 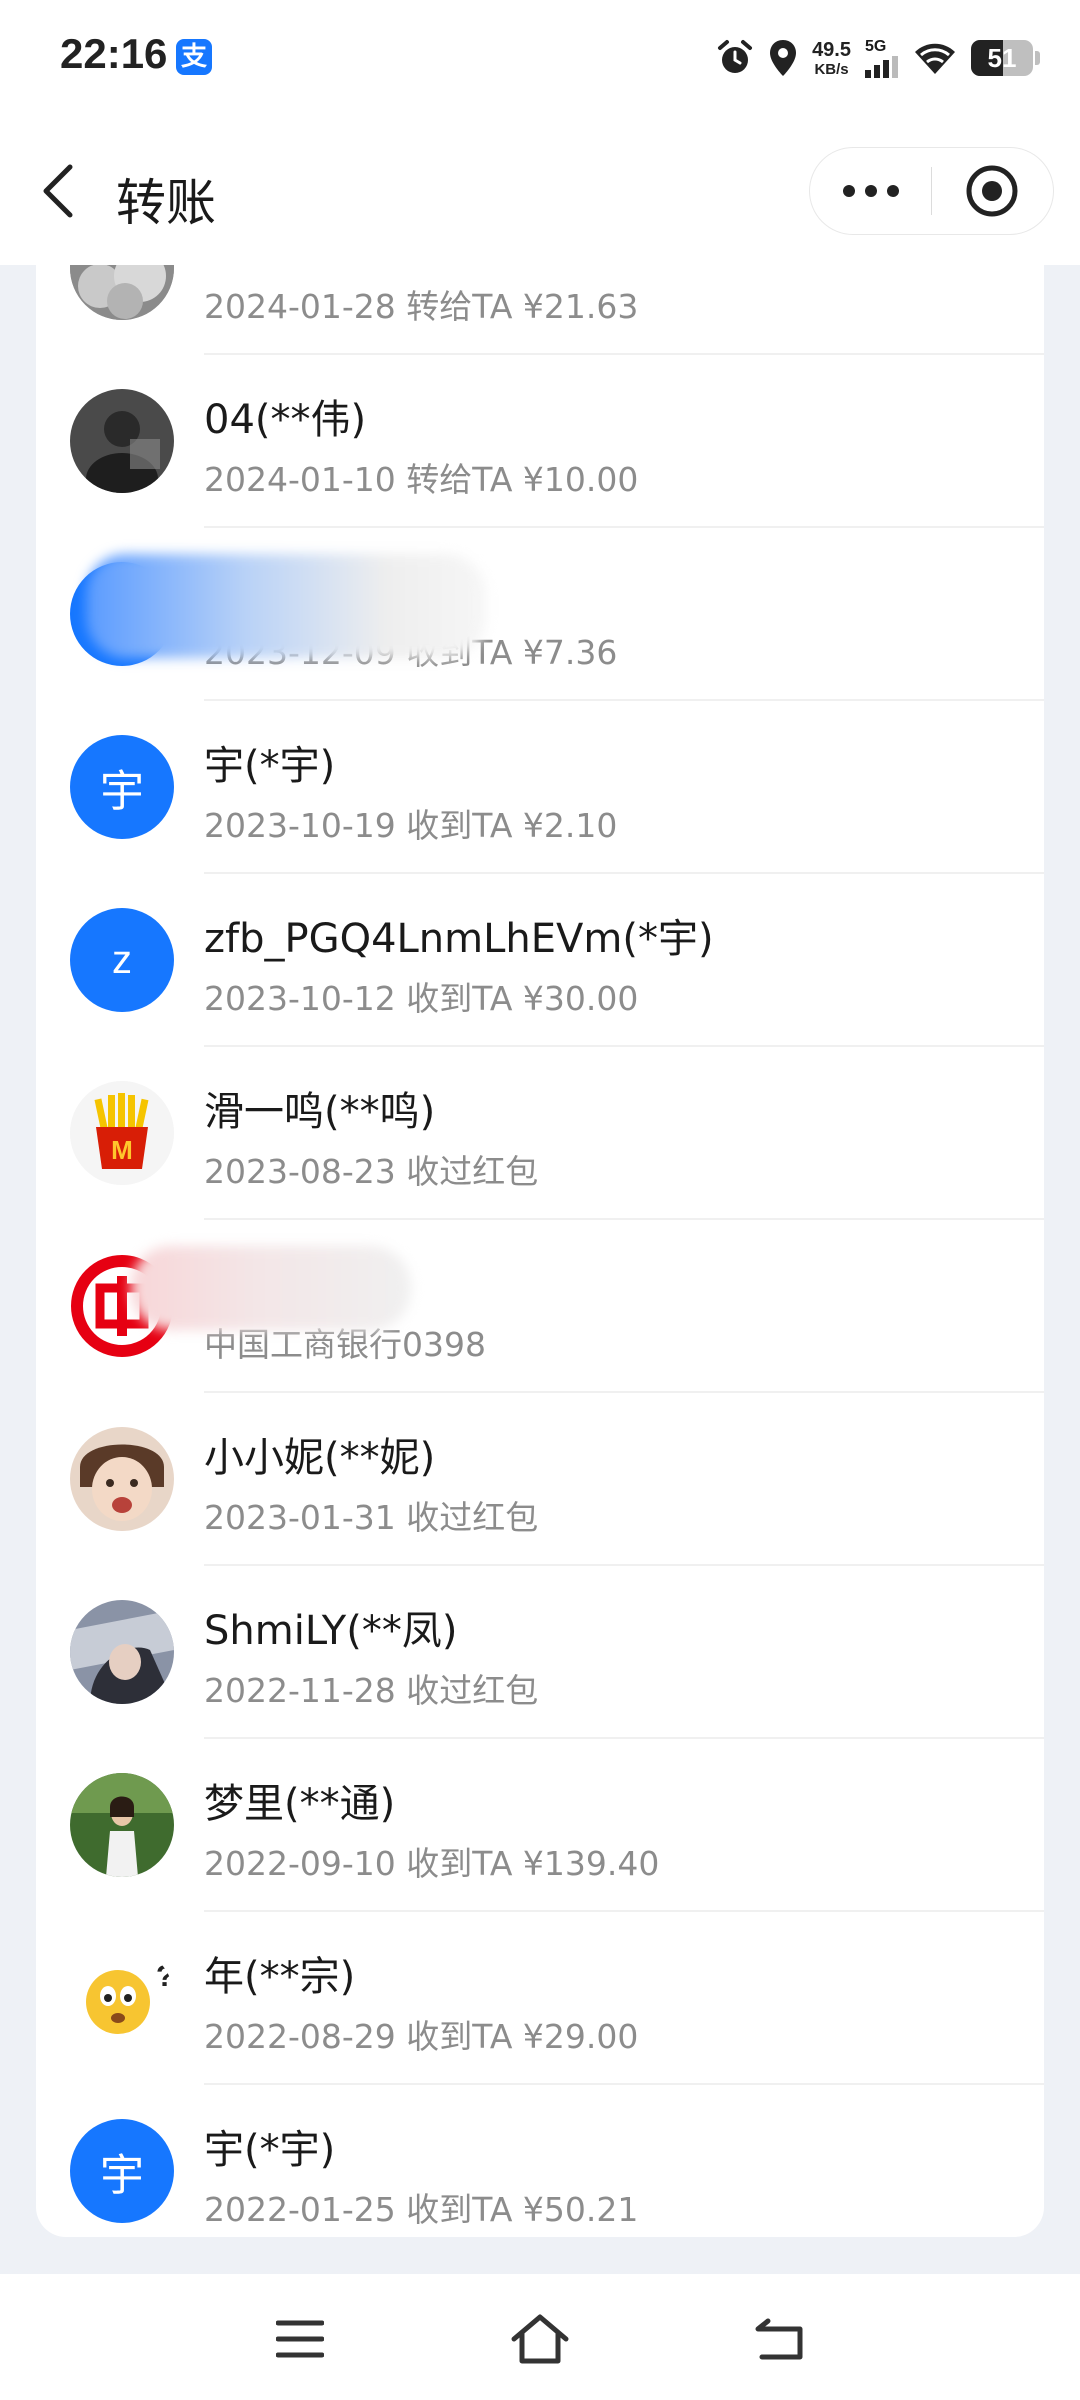 I want to click on list-item: 宇 宇(*宇) 2023-10-19 收到TA ¥2.10, so click(x=540, y=787).